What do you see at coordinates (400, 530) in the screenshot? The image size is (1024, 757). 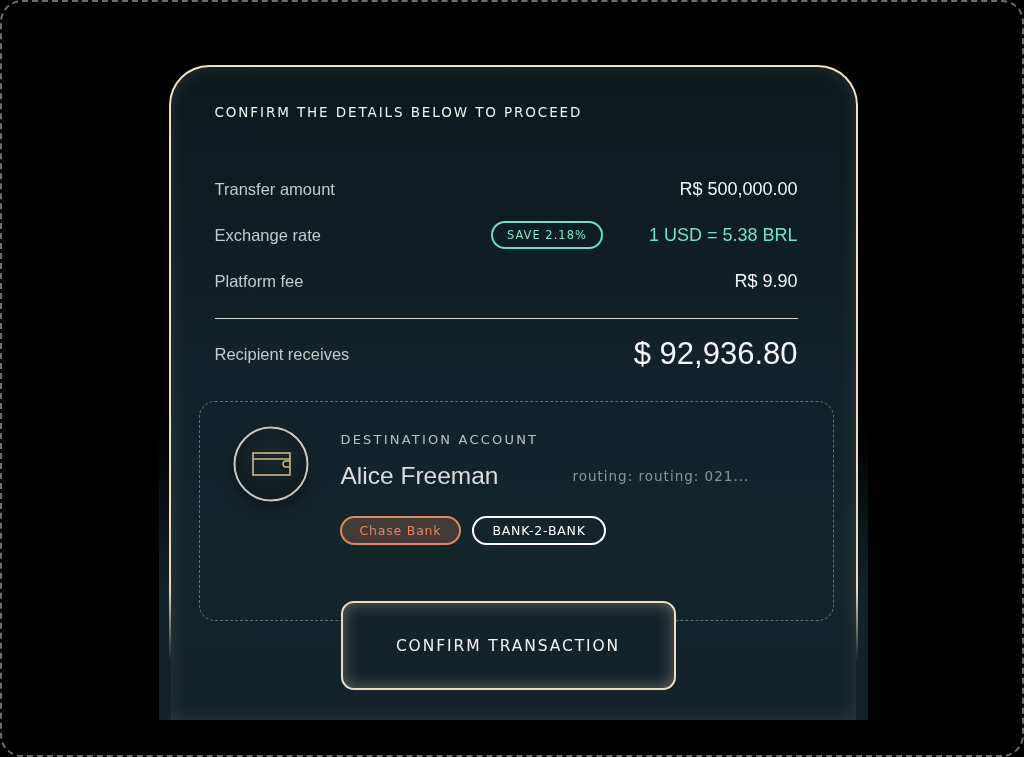 I see `tag-chip: Chase Bank` at bounding box center [400, 530].